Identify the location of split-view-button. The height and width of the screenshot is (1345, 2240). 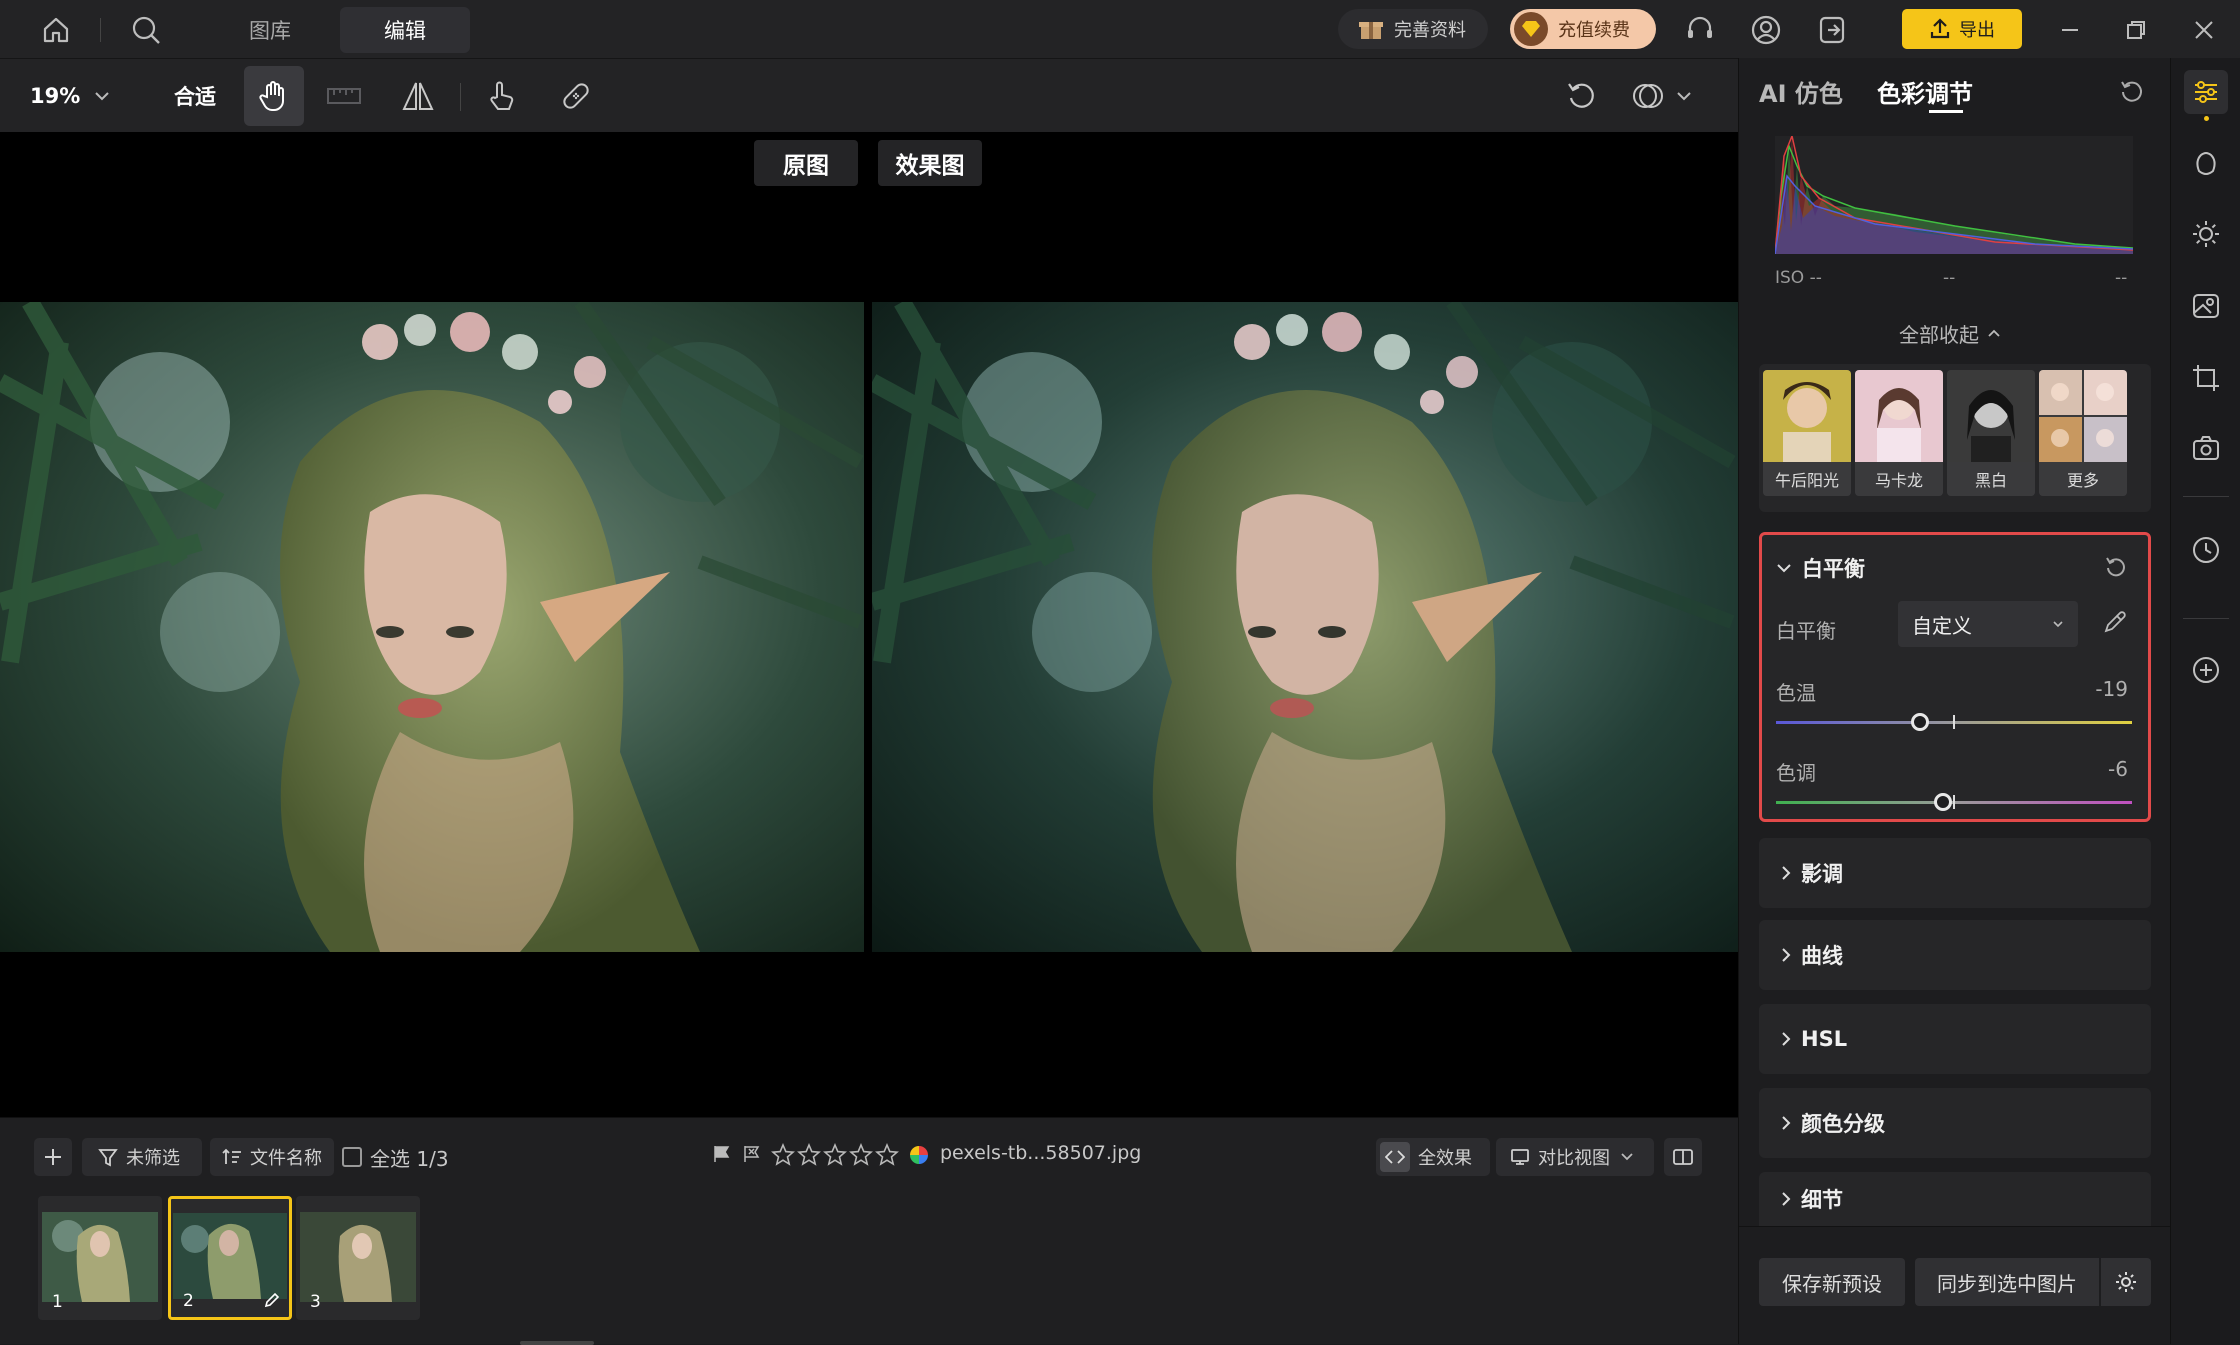
(1683, 1157).